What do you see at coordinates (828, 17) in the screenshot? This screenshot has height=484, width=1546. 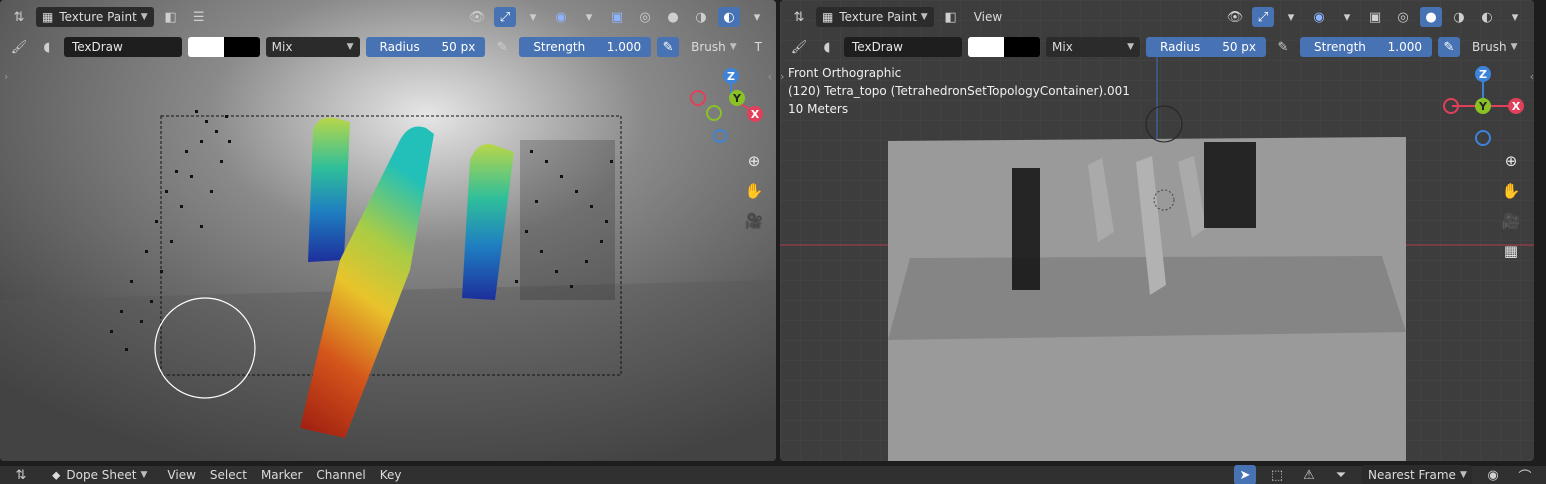 I see `checker-icon: ▦` at bounding box center [828, 17].